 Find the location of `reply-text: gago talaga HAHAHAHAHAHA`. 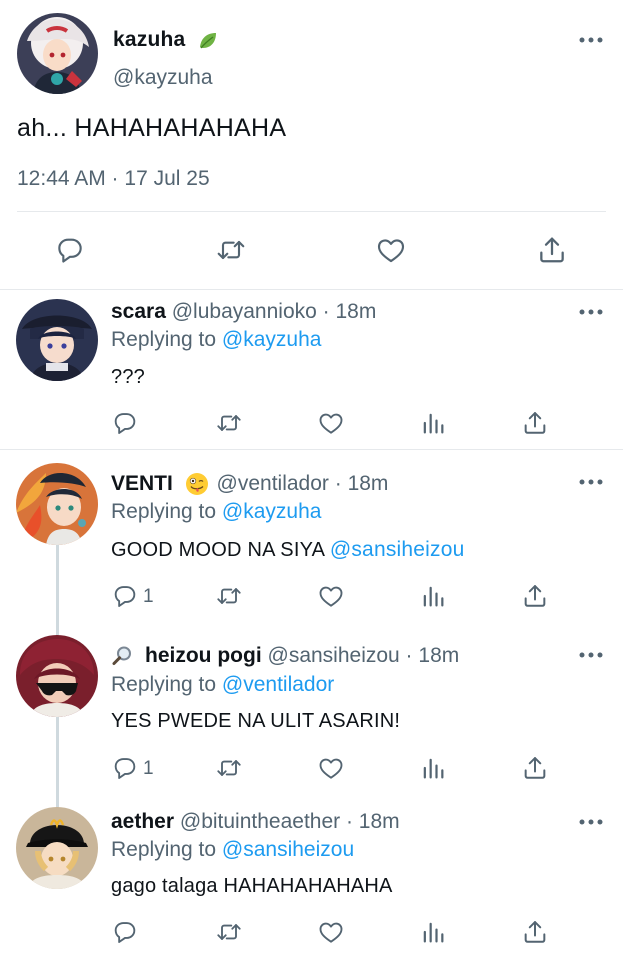

reply-text: gago talaga HAHAHAHAHAHA is located at coordinates (252, 886).